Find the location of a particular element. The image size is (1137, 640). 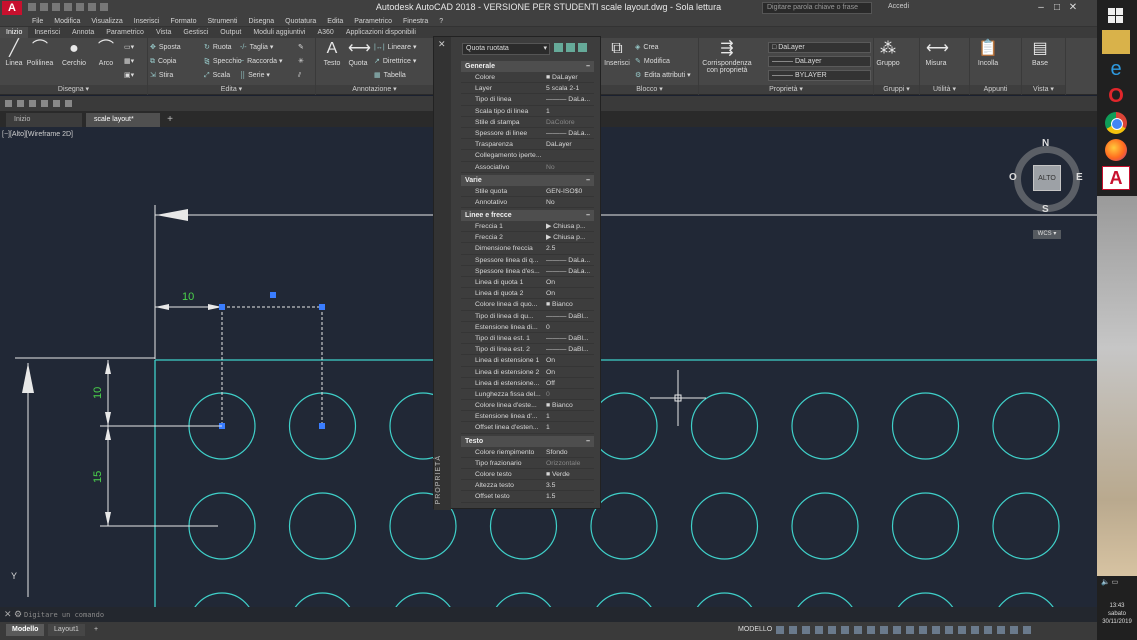

taglia-button: -/- Taglia ▾ is located at coordinates (256, 48).